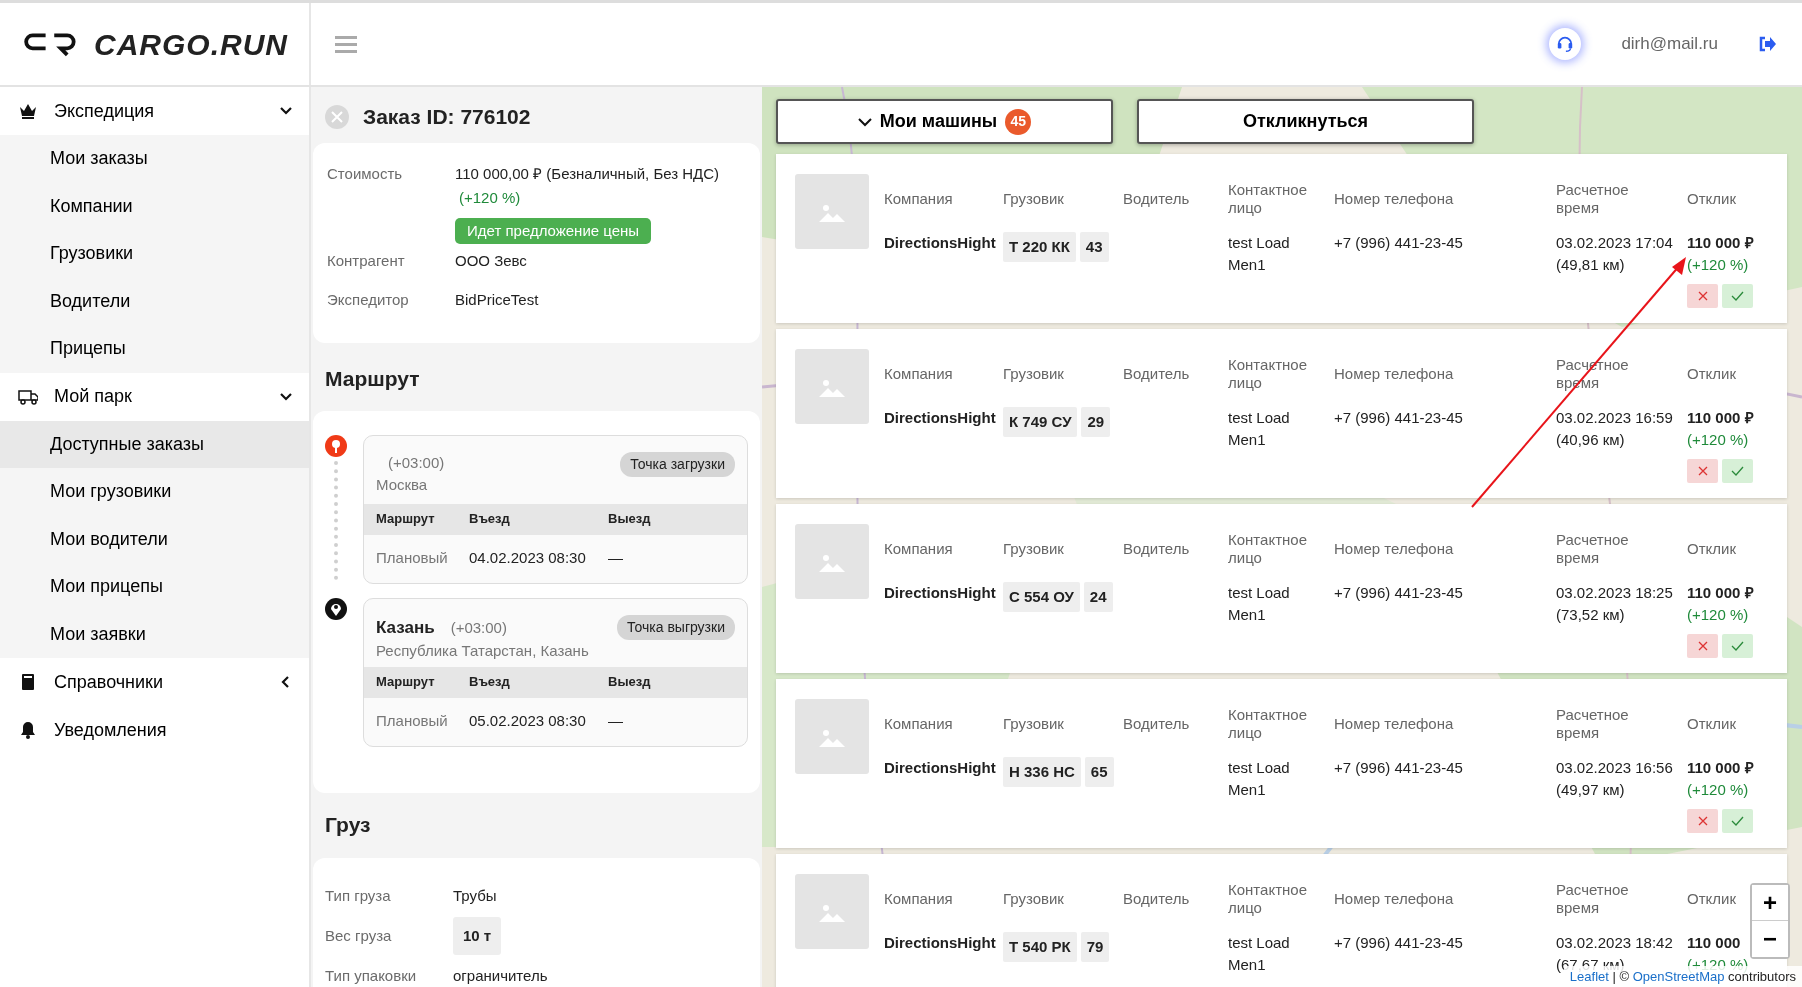  Describe the element at coordinates (416, 462) in the screenshot. I see `timezone-text: (+03:00)` at that location.